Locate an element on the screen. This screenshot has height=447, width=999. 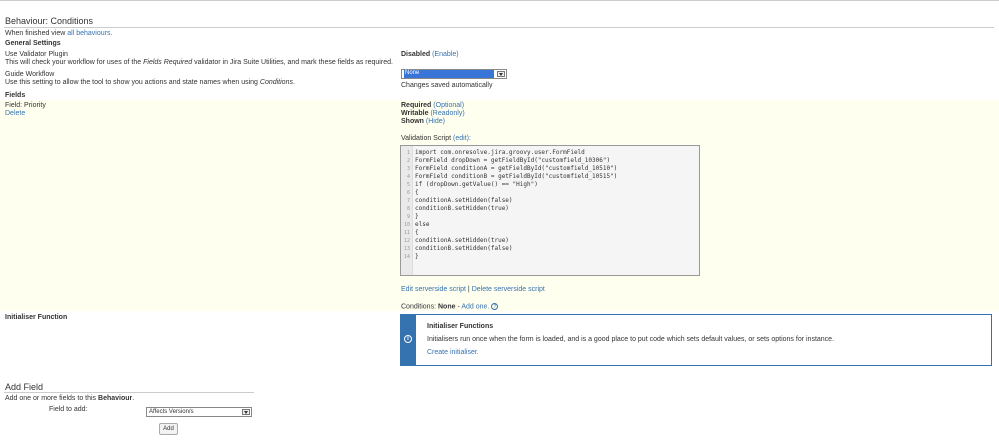
required-label: Required is located at coordinates (416, 105).